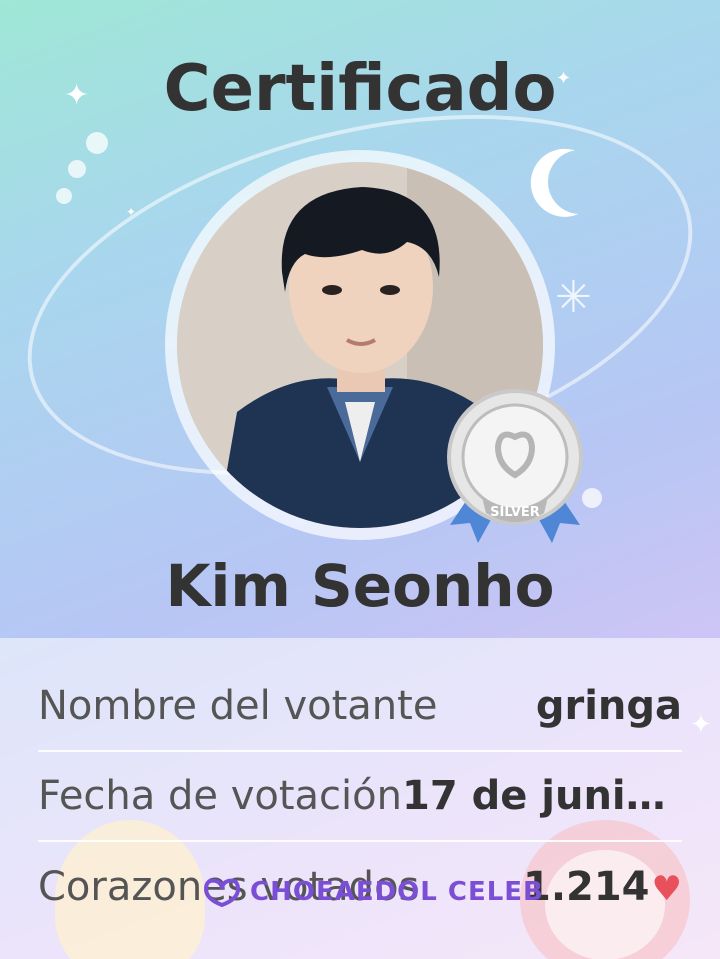  Describe the element at coordinates (608, 706) in the screenshot. I see `voter-name-value: gringa` at that location.